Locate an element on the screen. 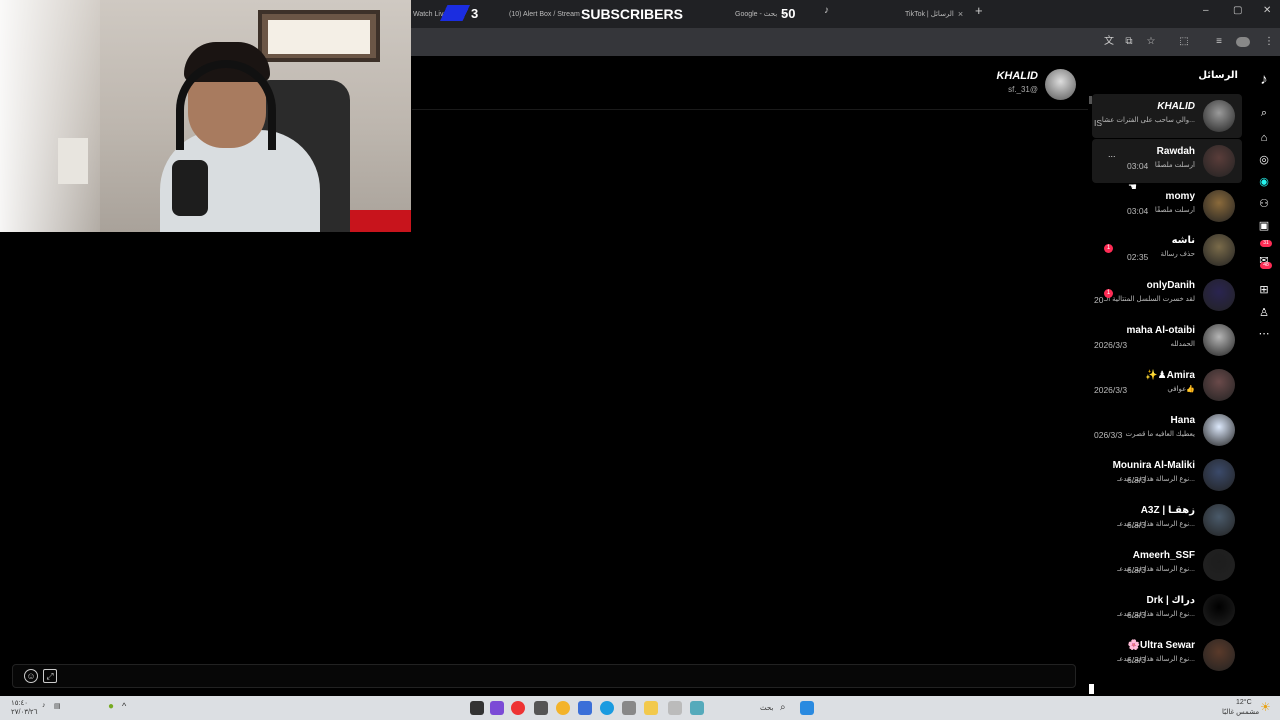 This screenshot has height=720, width=1280. conversation-name: KHALID is located at coordinates (1176, 106).